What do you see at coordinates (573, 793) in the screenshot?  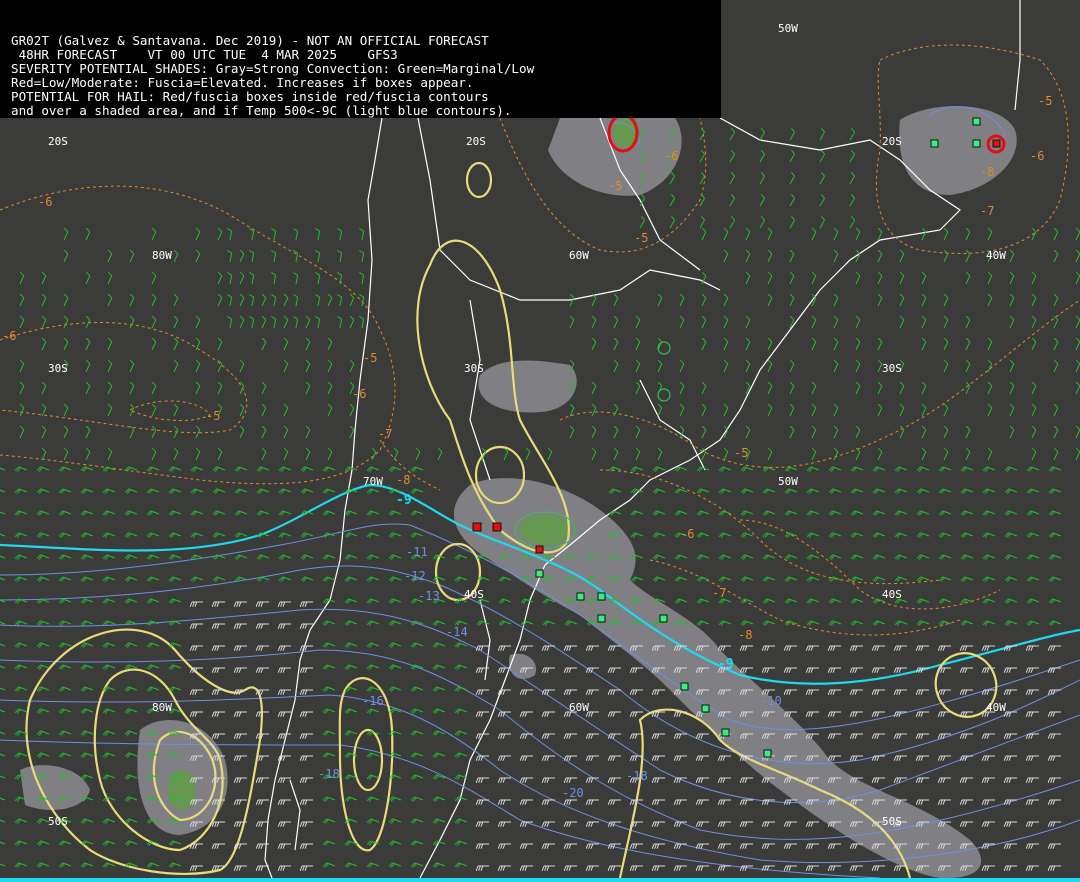 I see `svg-text: -20` at bounding box center [573, 793].